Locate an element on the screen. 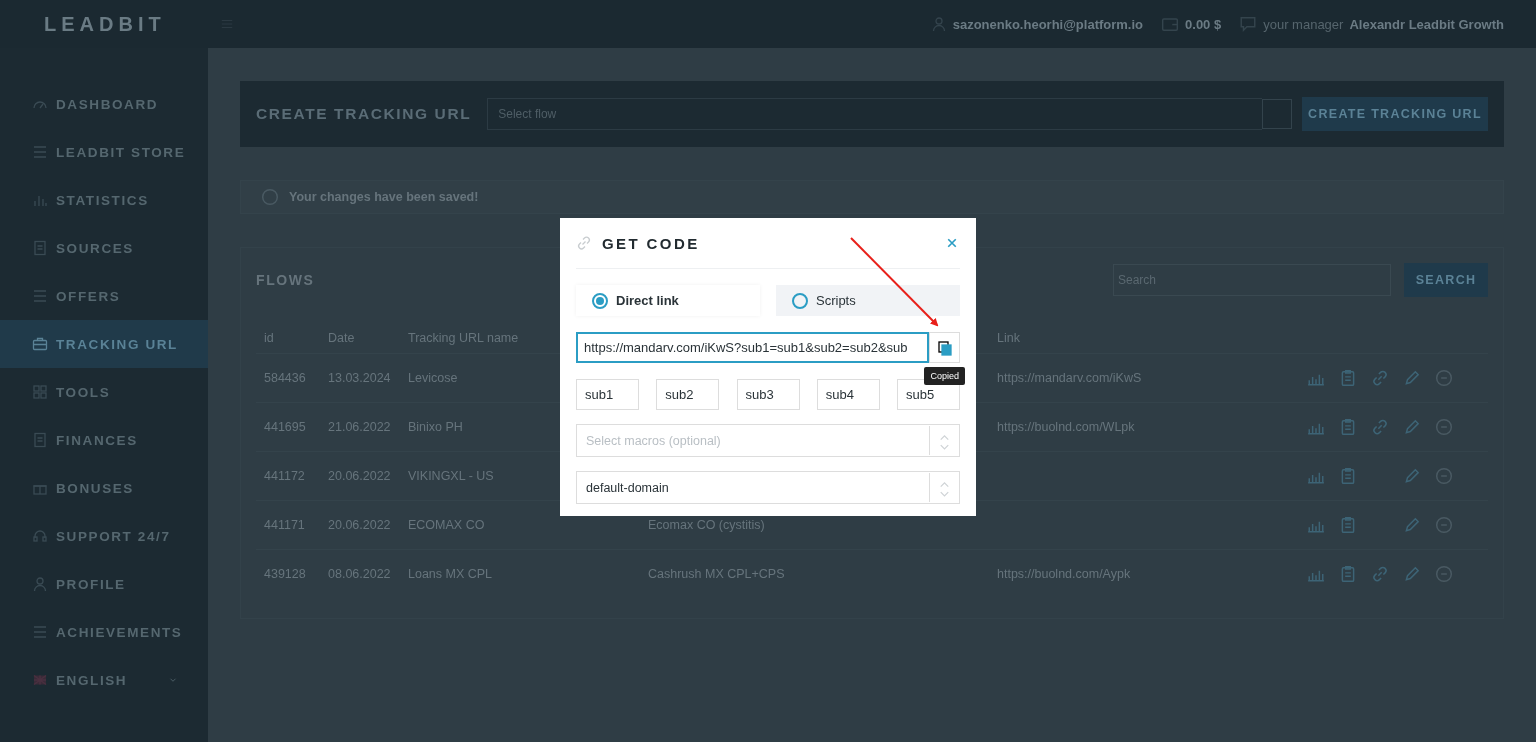 This screenshot has height=742, width=1536. sidebar-item: FINANCES is located at coordinates (104, 440).